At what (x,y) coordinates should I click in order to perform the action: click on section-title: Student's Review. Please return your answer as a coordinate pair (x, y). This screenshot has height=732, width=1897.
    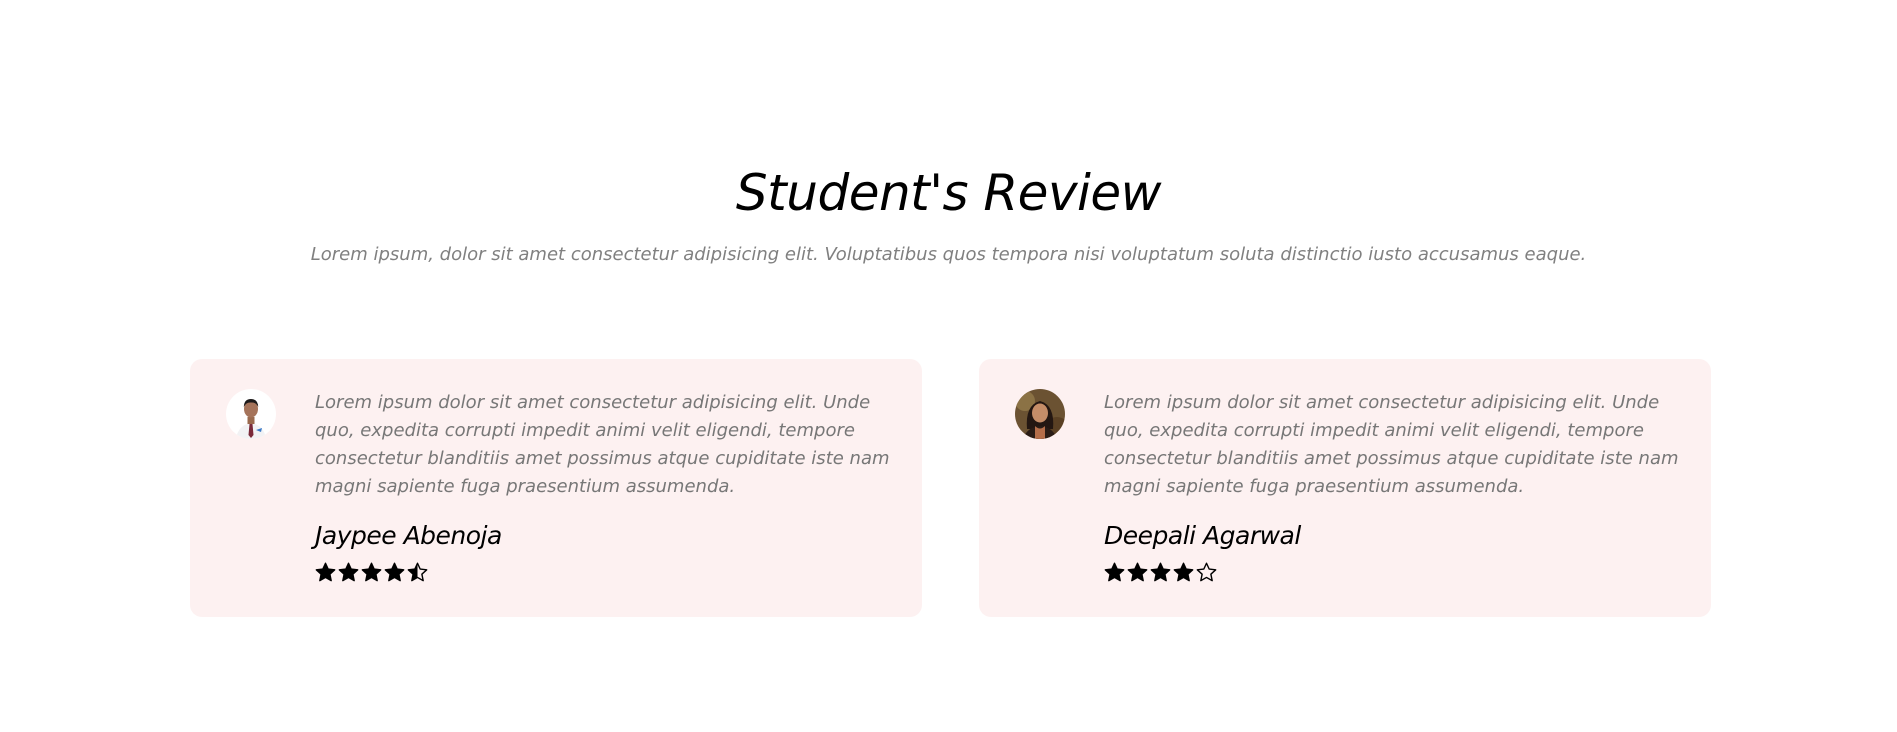
    Looking at the image, I should click on (948, 193).